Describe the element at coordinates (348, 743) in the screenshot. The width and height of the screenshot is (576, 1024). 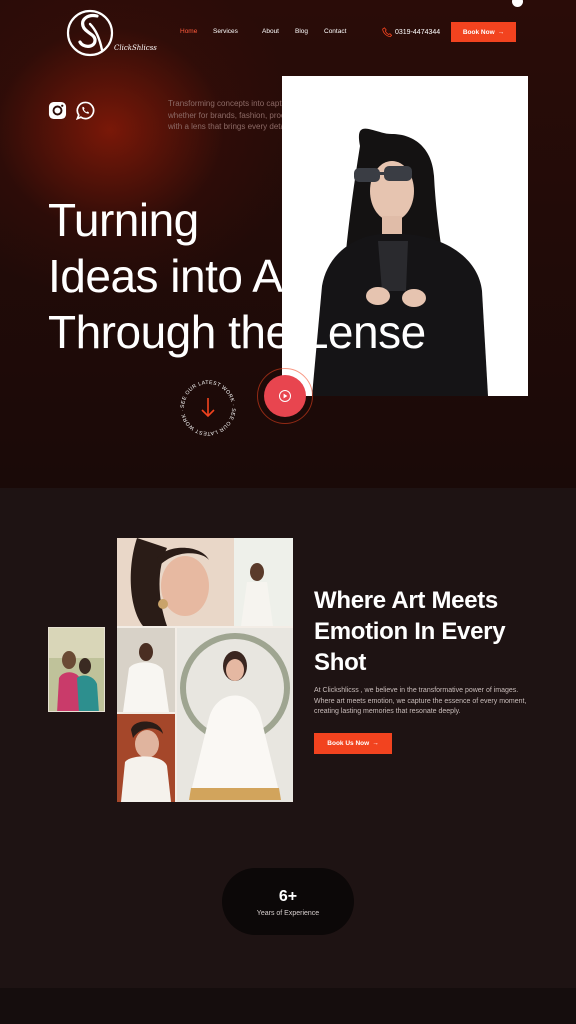
I see `book-us-now-label: Book Us Now` at that location.